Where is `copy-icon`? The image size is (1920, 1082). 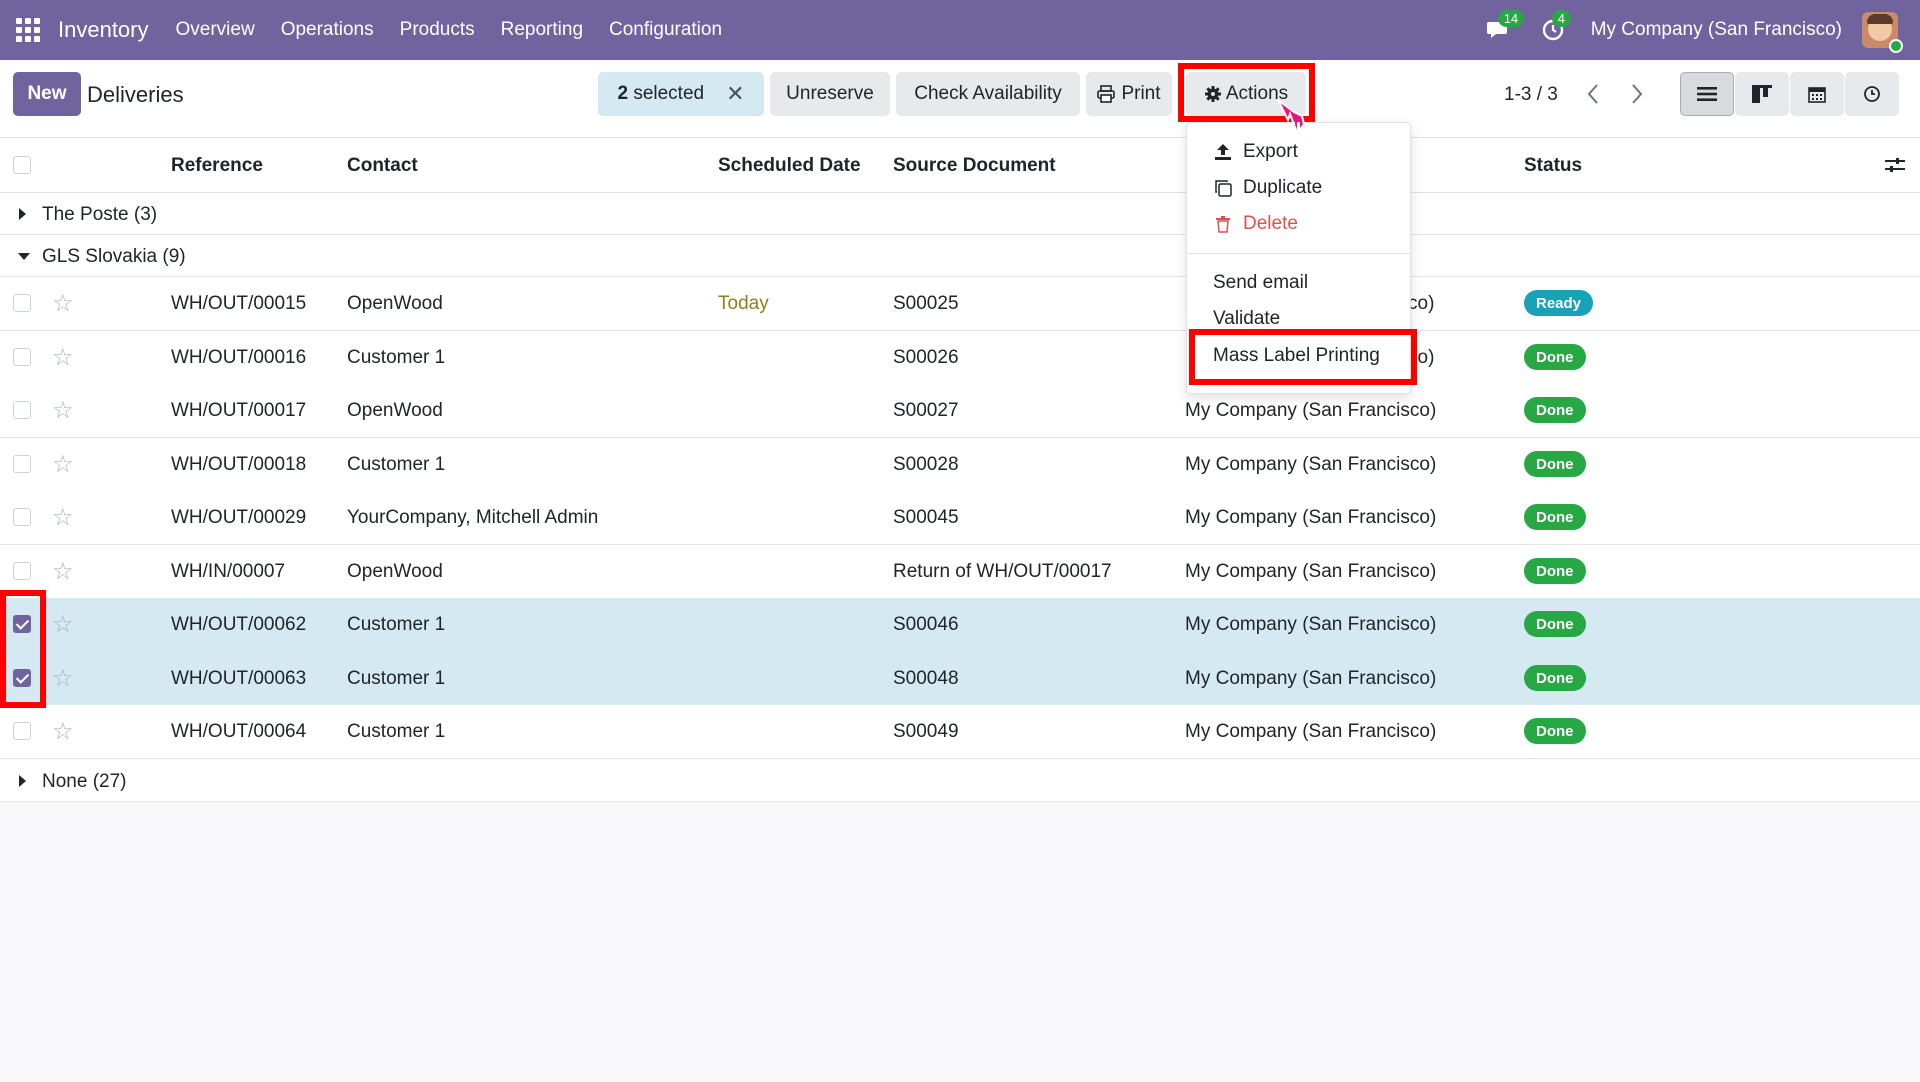 copy-icon is located at coordinates (1223, 188).